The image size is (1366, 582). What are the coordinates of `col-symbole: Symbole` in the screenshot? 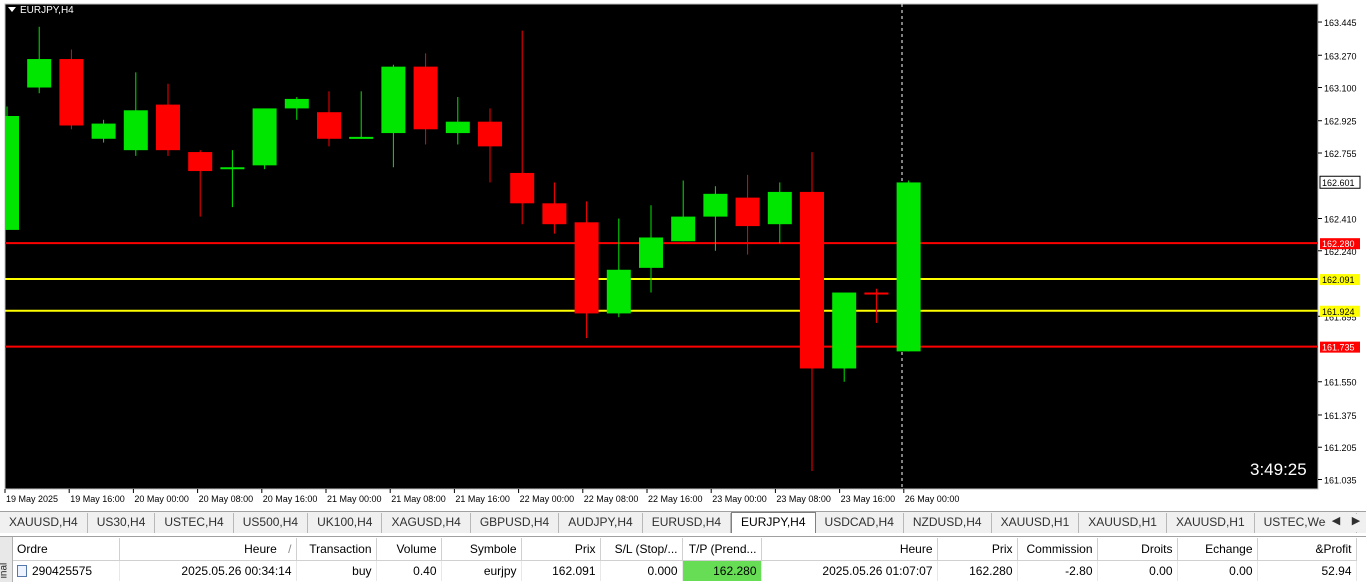 It's located at (481, 549).